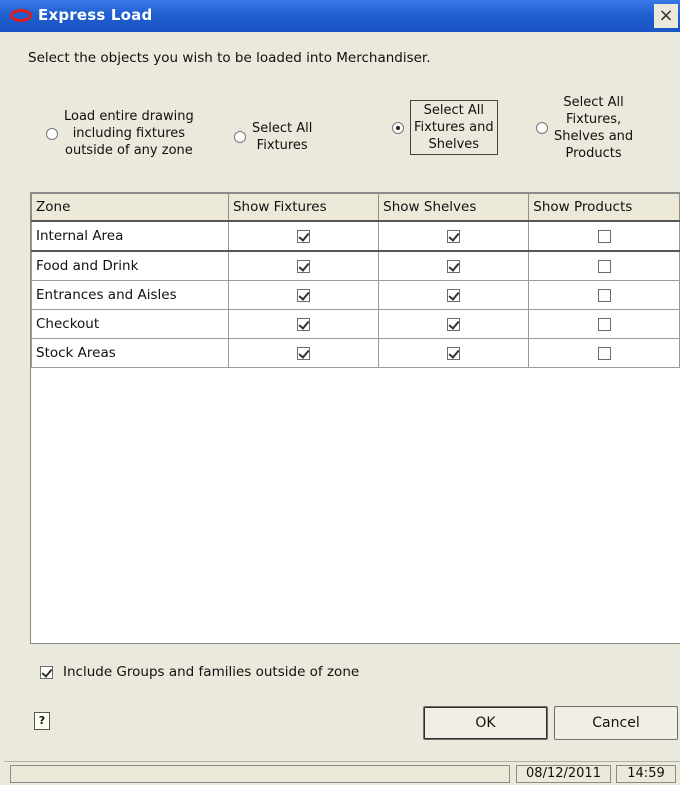  I want to click on status-message, so click(260, 774).